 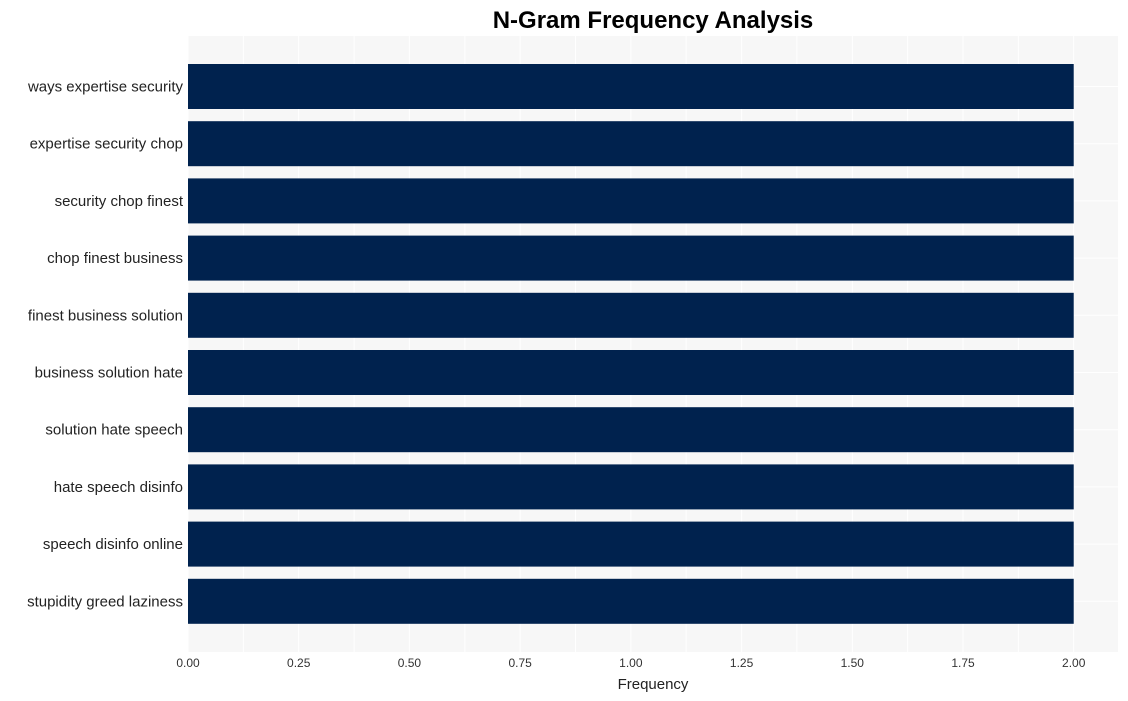 I want to click on x-tick-label: 1.00, so click(x=631, y=663).